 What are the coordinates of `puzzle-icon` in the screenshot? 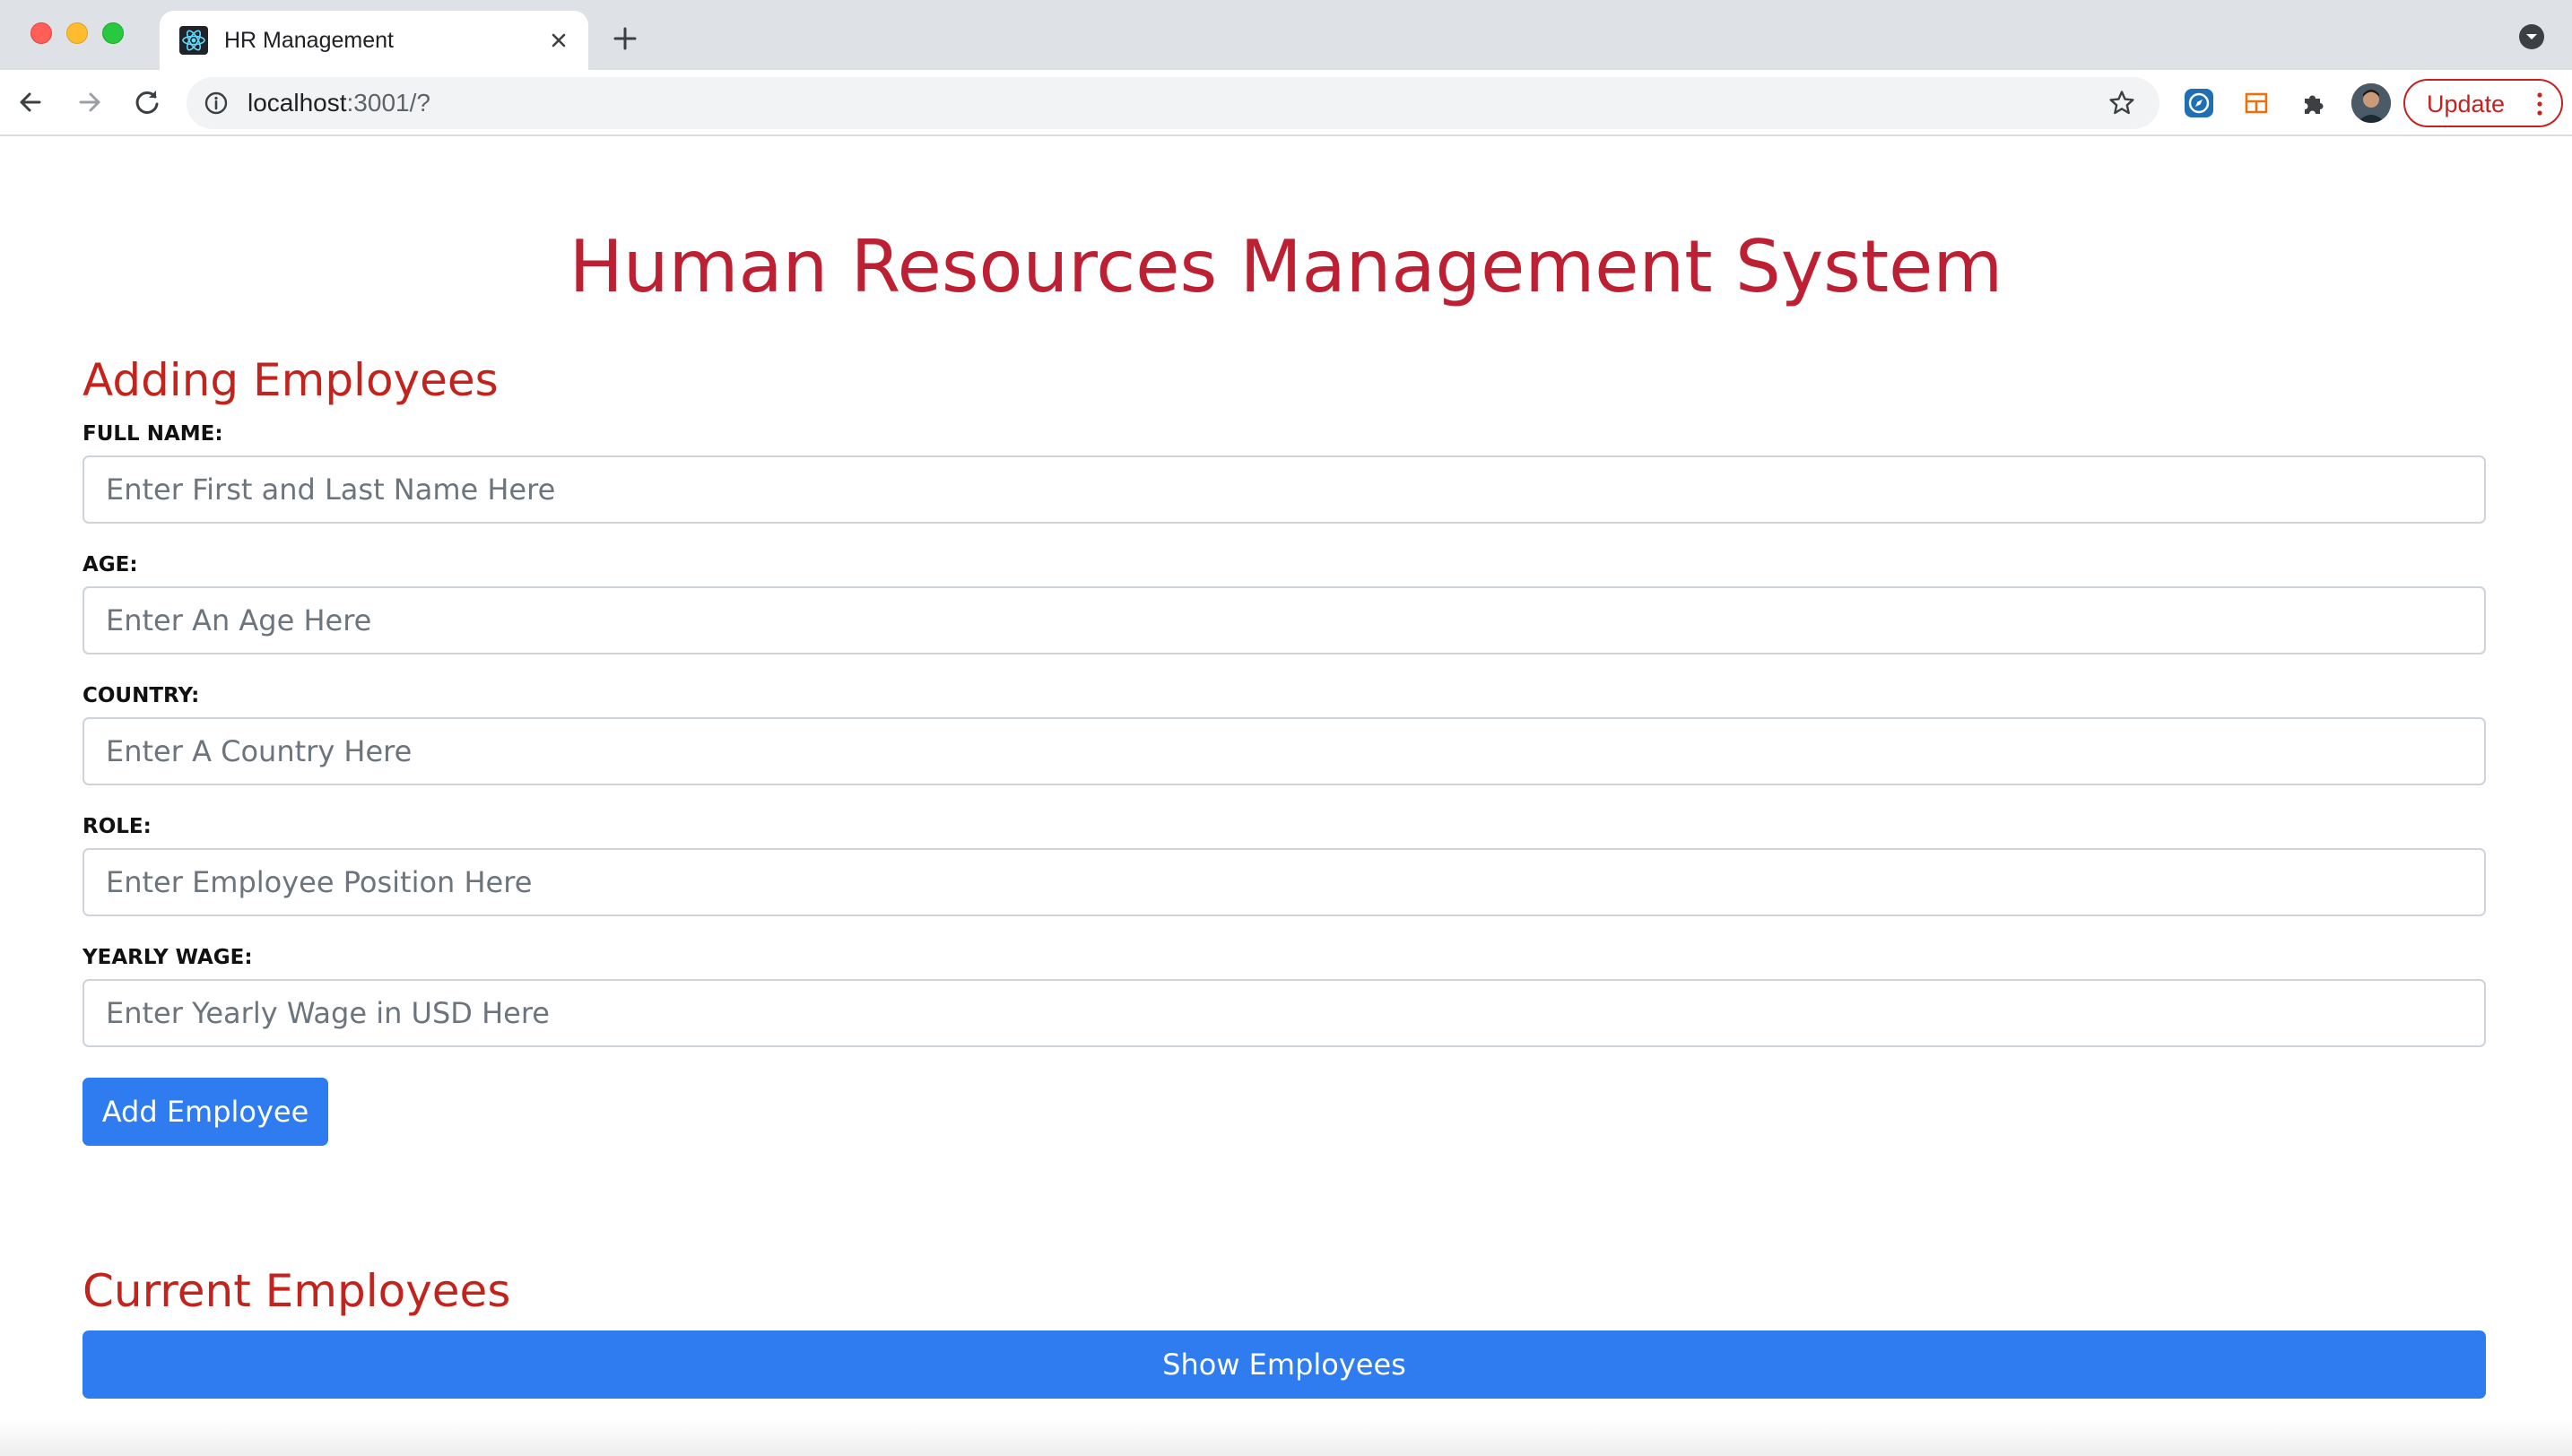 It's located at (2314, 103).